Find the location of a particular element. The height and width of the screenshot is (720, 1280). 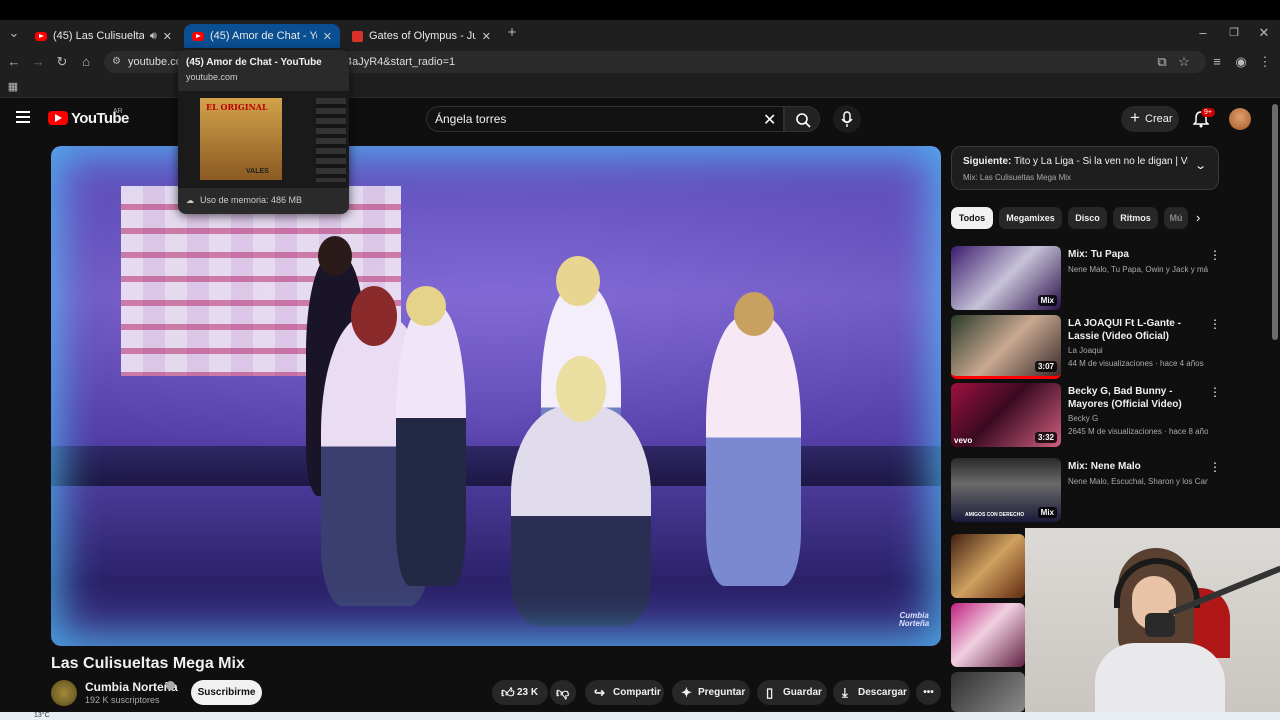

thumbs-down-icon: 👎︎ is located at coordinates (563, 692).